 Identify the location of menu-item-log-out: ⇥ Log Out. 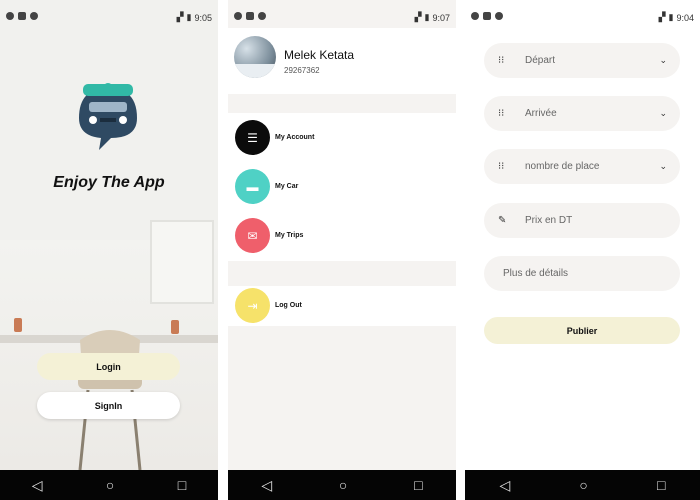
(268, 305).